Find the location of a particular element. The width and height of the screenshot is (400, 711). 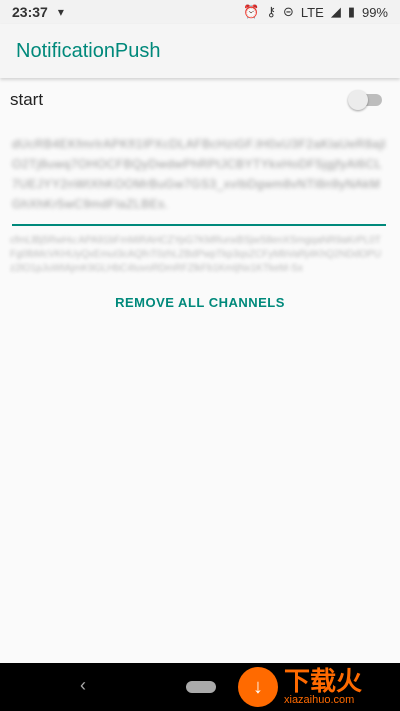

remove-all-channels-button: REMOVE ALL CHANNELS is located at coordinates (200, 302).